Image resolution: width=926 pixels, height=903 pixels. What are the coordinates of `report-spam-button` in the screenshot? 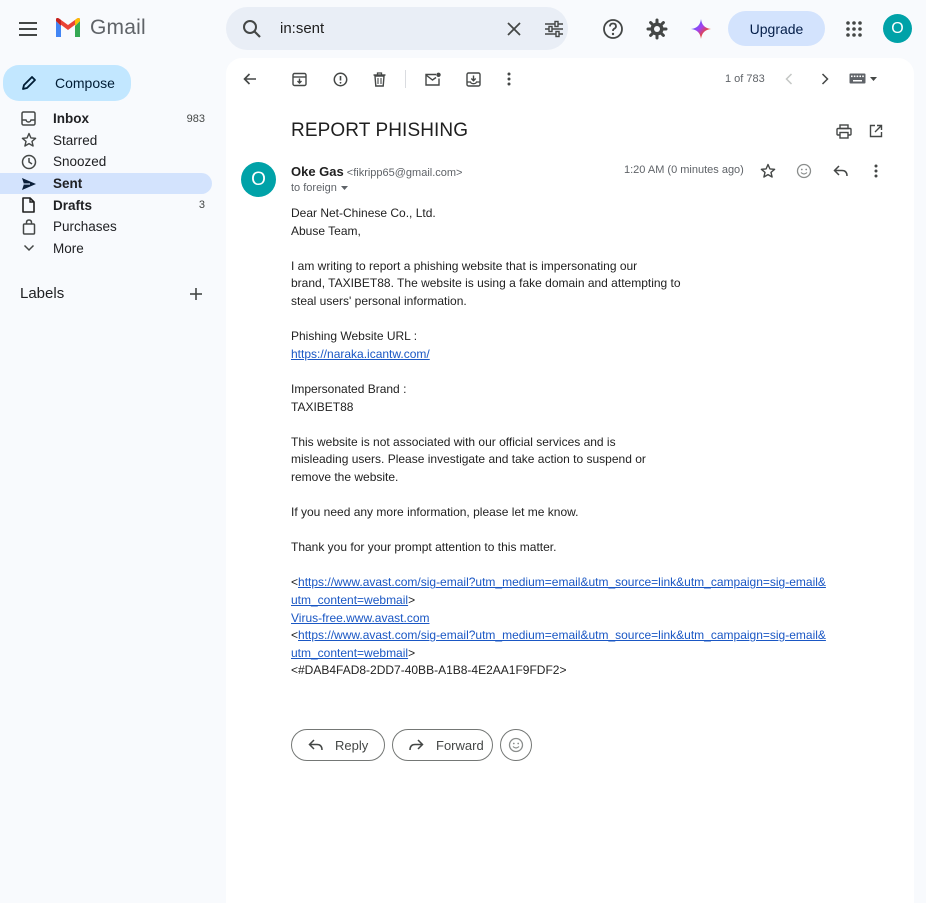 It's located at (340, 79).